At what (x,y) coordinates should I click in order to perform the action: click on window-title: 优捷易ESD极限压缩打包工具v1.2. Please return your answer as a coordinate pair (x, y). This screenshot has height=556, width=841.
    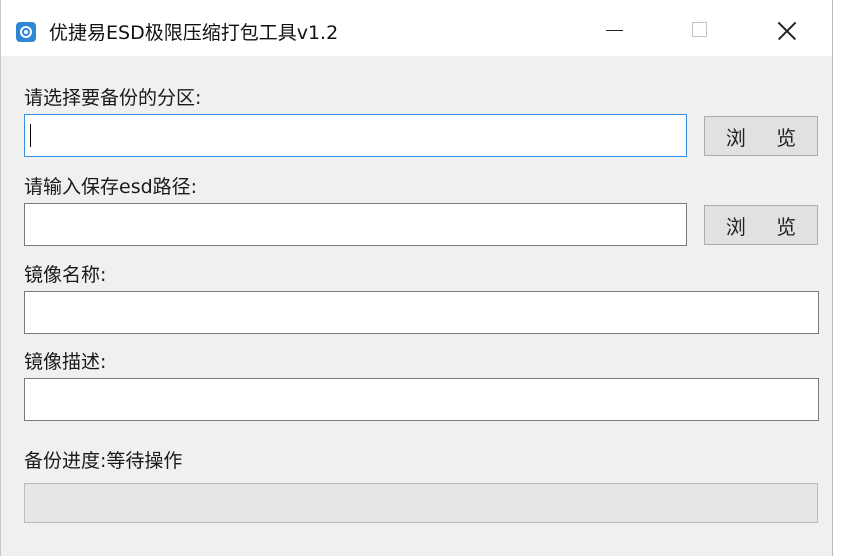
    Looking at the image, I should click on (194, 33).